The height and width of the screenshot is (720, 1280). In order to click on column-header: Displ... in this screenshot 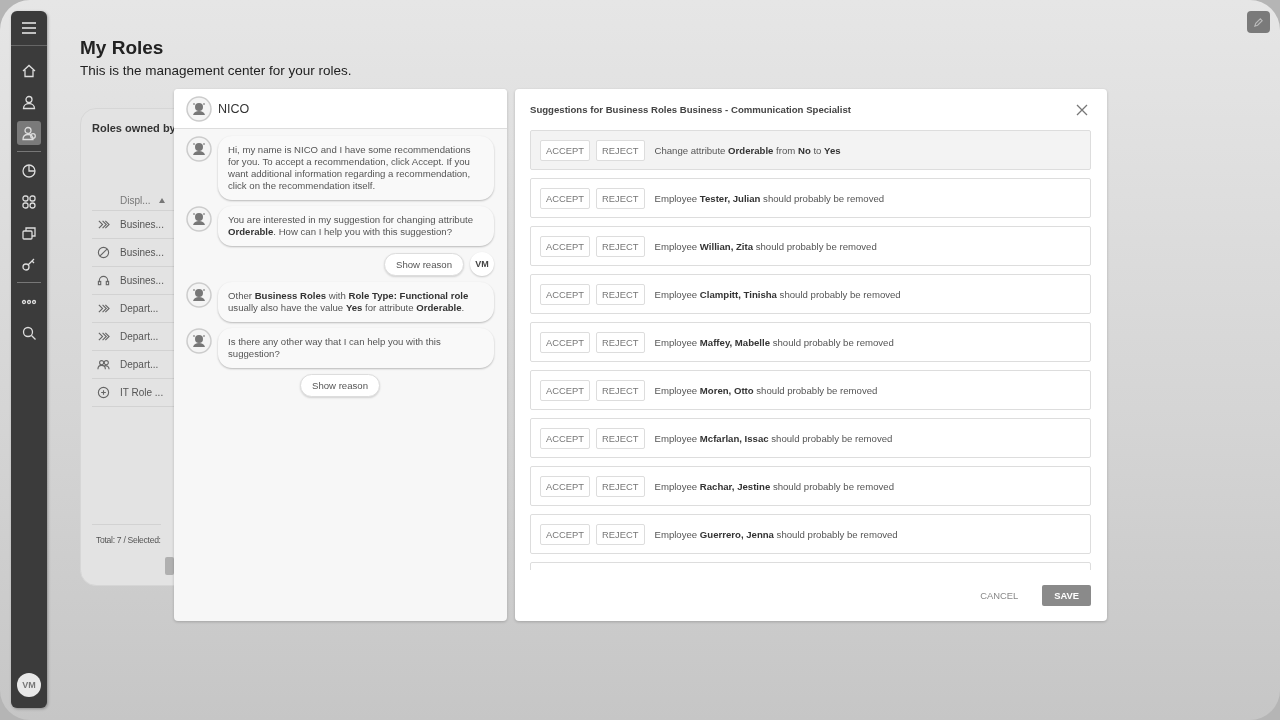, I will do `click(135, 200)`.